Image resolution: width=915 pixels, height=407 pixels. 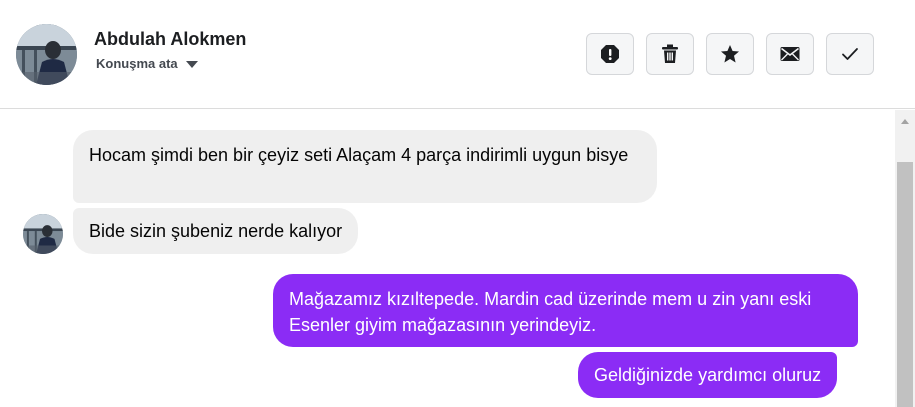 I want to click on assign-conversation-dropdown: Konuşma ata, so click(x=147, y=63).